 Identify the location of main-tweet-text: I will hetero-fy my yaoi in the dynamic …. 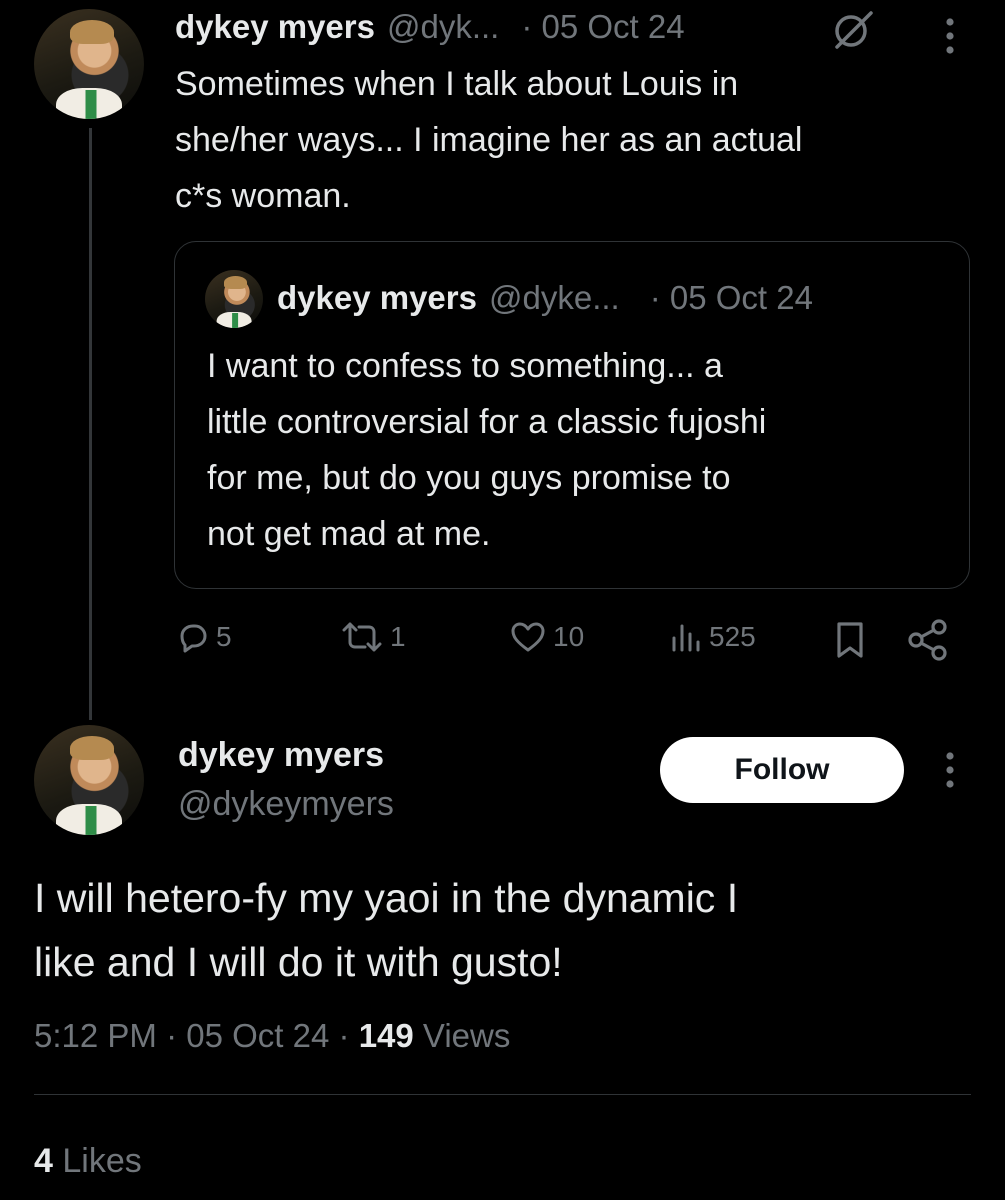
(386, 930).